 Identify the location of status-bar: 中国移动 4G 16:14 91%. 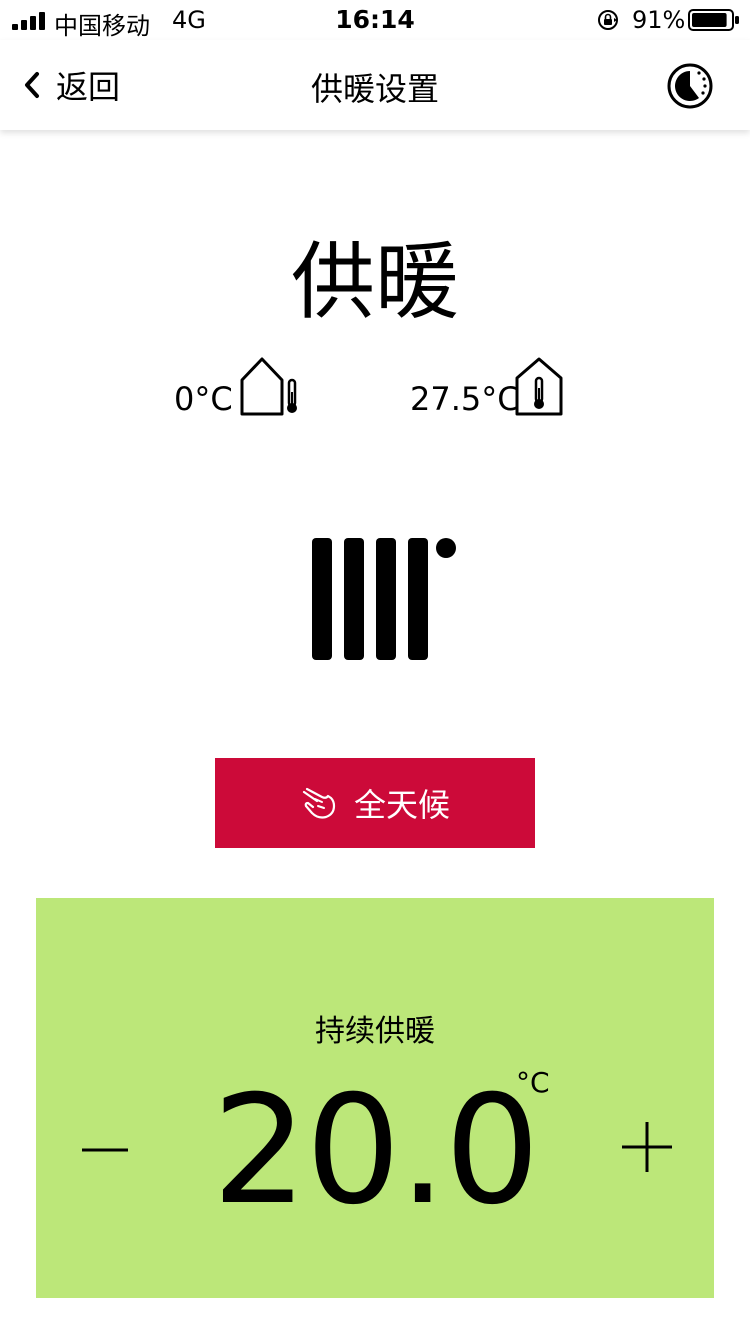
(375, 20).